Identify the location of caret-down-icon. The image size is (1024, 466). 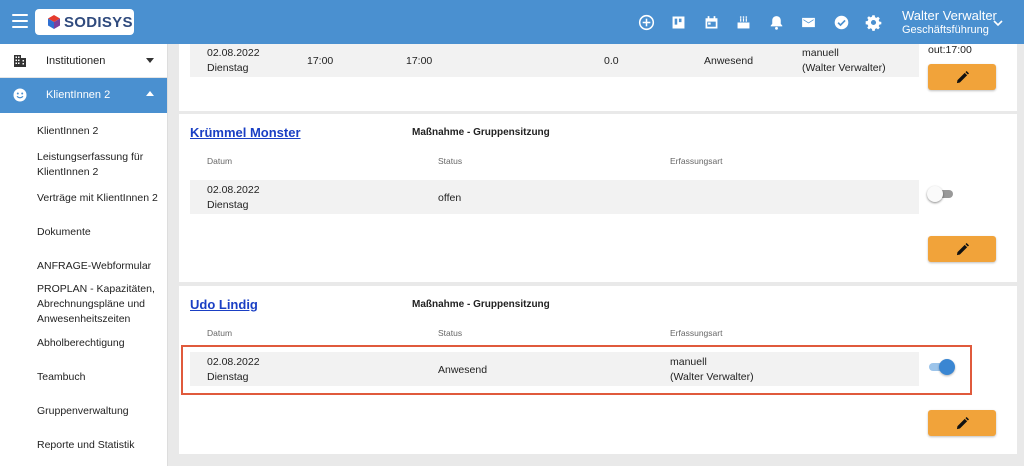
(150, 60).